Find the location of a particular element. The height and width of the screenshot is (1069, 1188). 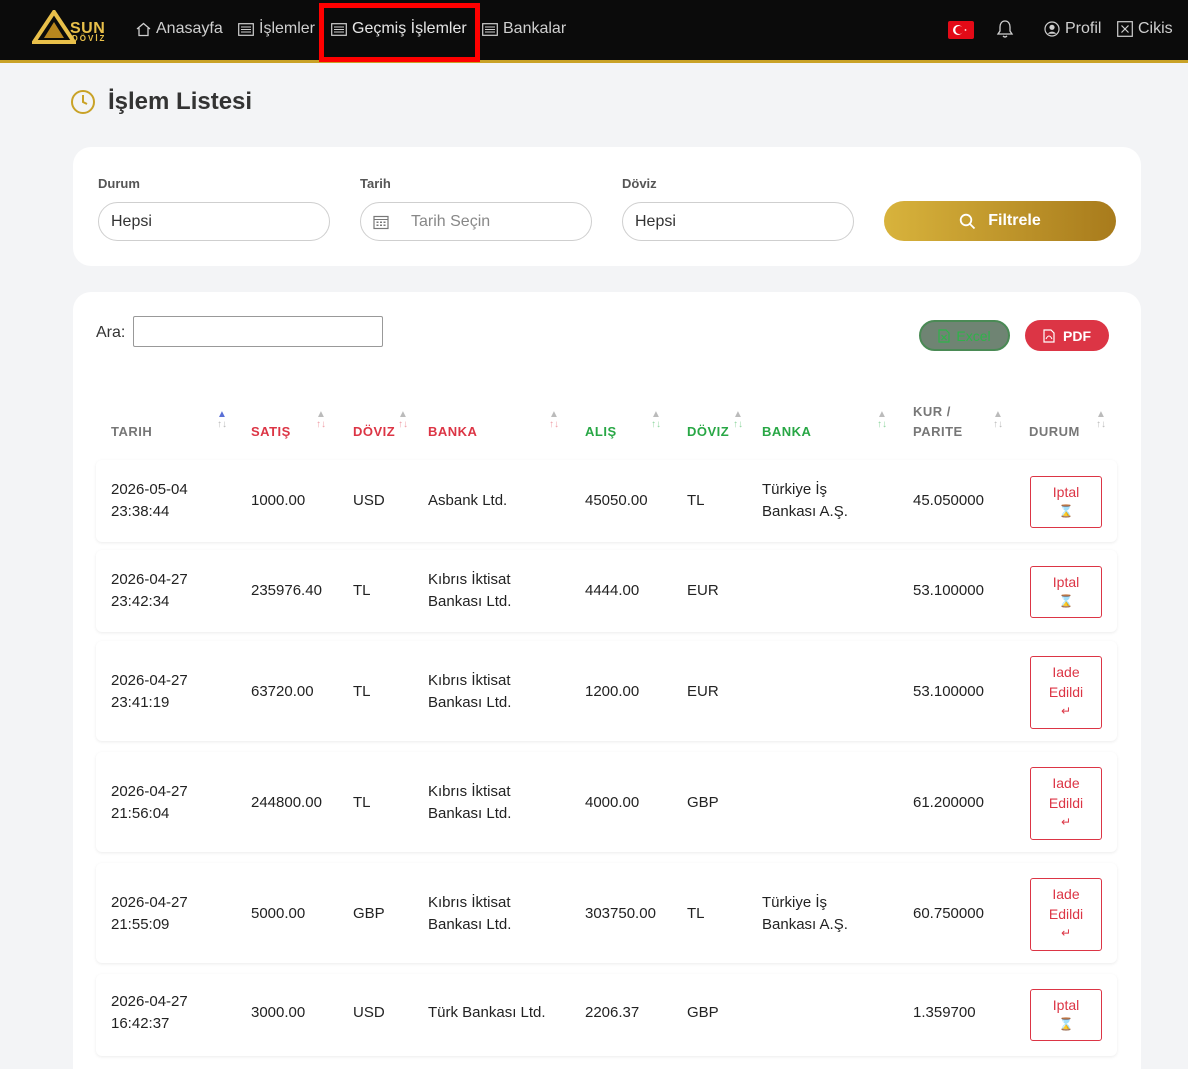

filter-button: Filtrele is located at coordinates (1000, 221).